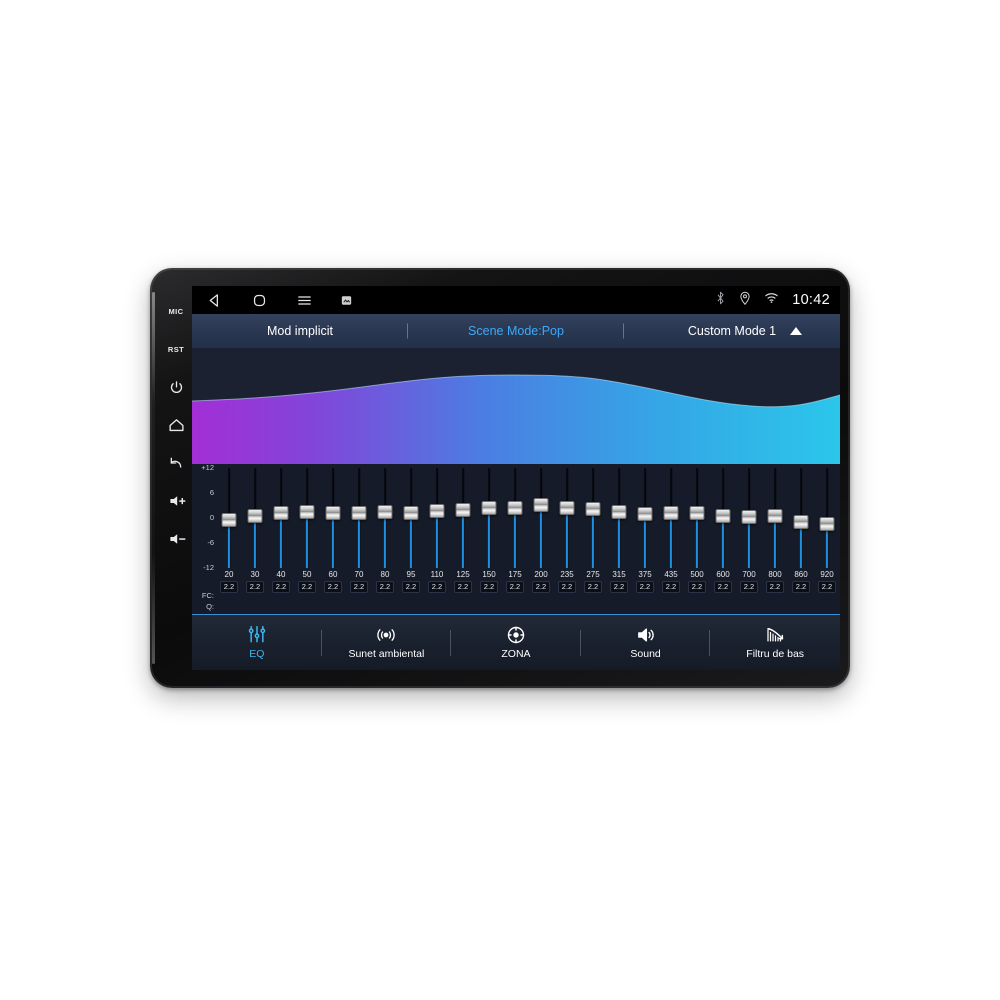 This screenshot has height=1000, width=1000. I want to click on eq-band-860: 860 2.2, so click(801, 541).